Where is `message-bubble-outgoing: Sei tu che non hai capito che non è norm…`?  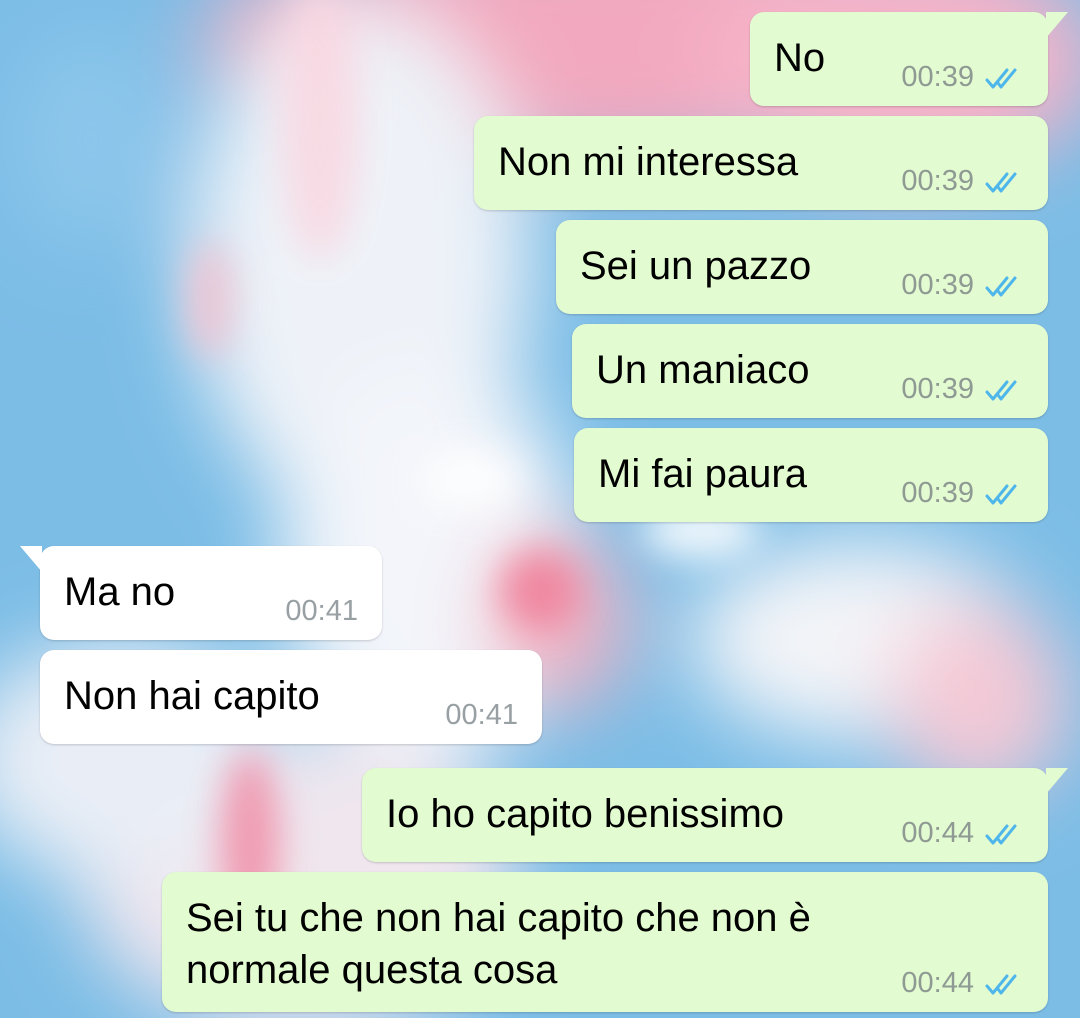
message-bubble-outgoing: Sei tu che non hai capito che non è norm… is located at coordinates (605, 942).